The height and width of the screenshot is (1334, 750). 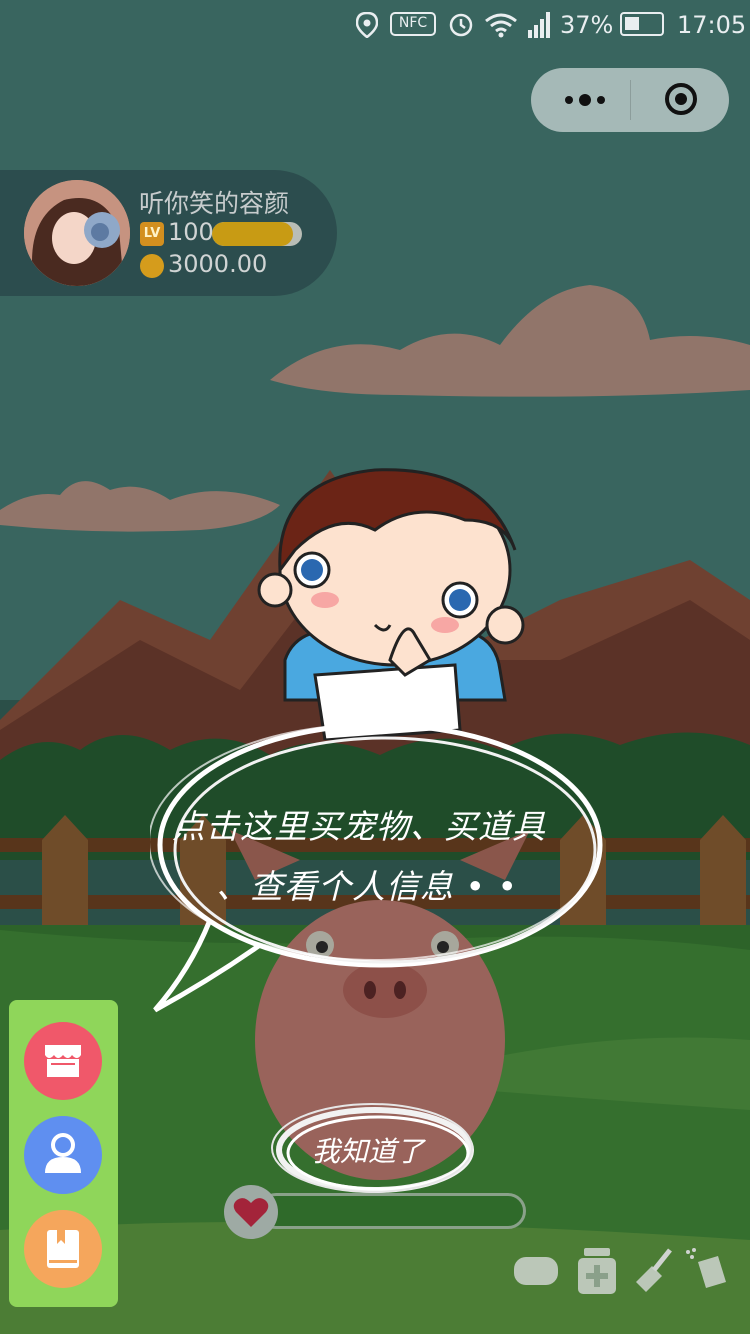 I want to click on miniprogram-capsule, so click(x=630, y=100).